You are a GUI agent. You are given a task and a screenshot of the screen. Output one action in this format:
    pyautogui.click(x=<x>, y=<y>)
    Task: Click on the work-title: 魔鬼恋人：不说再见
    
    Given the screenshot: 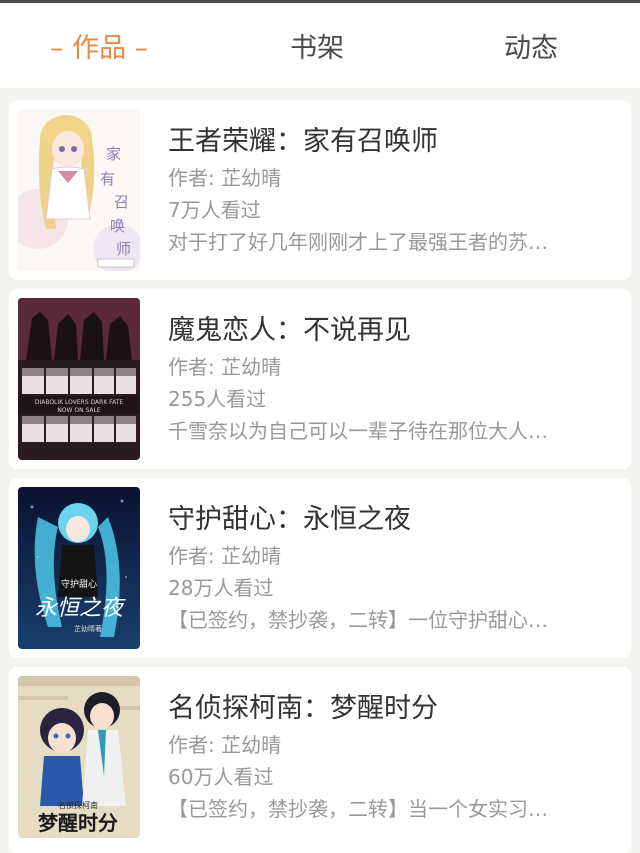 What is the action you would take?
    pyautogui.click(x=390, y=331)
    